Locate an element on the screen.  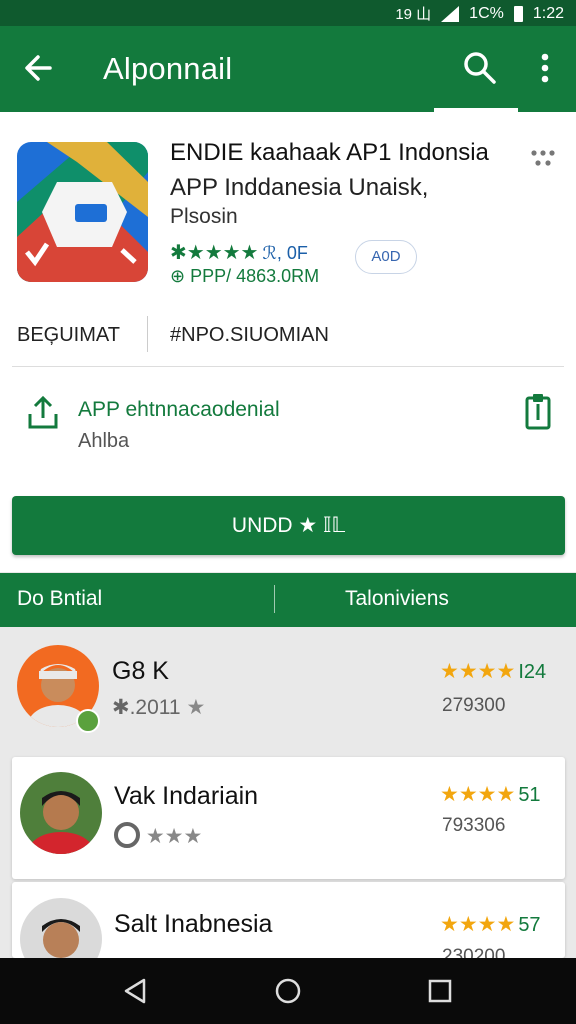
system-nav-bar is located at coordinates (288, 991).